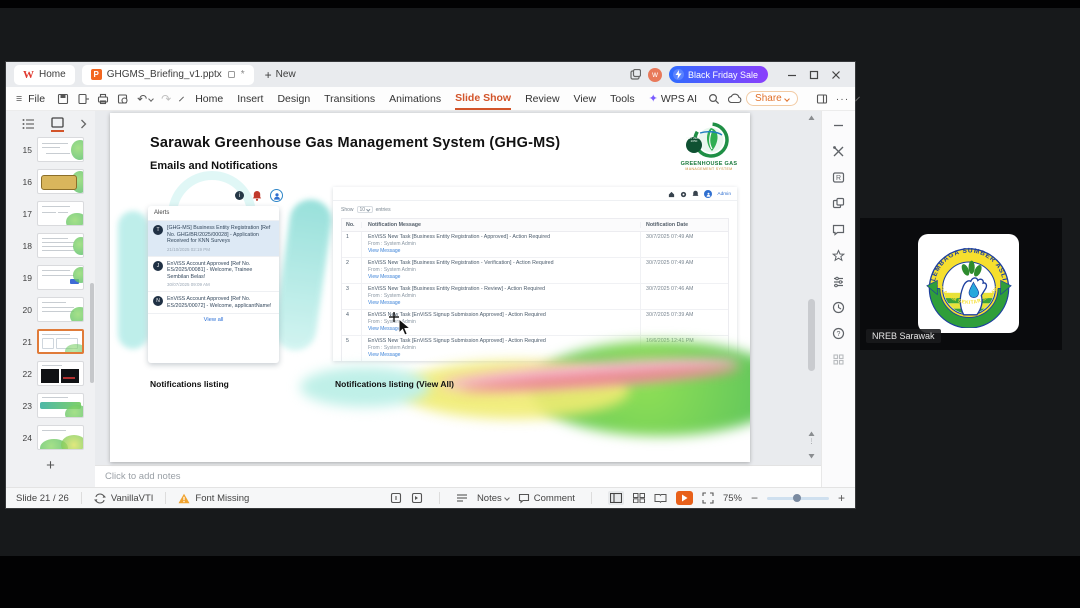 The width and height of the screenshot is (1080, 608). I want to click on thumbnail-row-21-selected: 21, so click(50, 341).